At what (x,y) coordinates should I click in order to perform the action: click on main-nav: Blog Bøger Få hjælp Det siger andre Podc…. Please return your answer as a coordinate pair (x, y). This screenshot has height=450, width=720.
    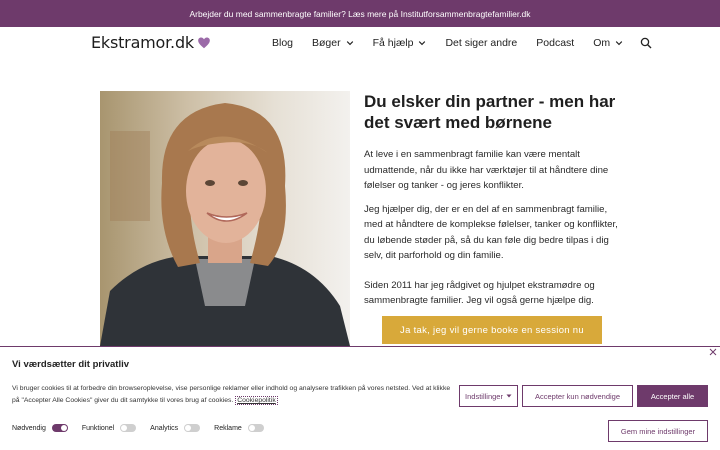
    Looking at the image, I should click on (462, 43).